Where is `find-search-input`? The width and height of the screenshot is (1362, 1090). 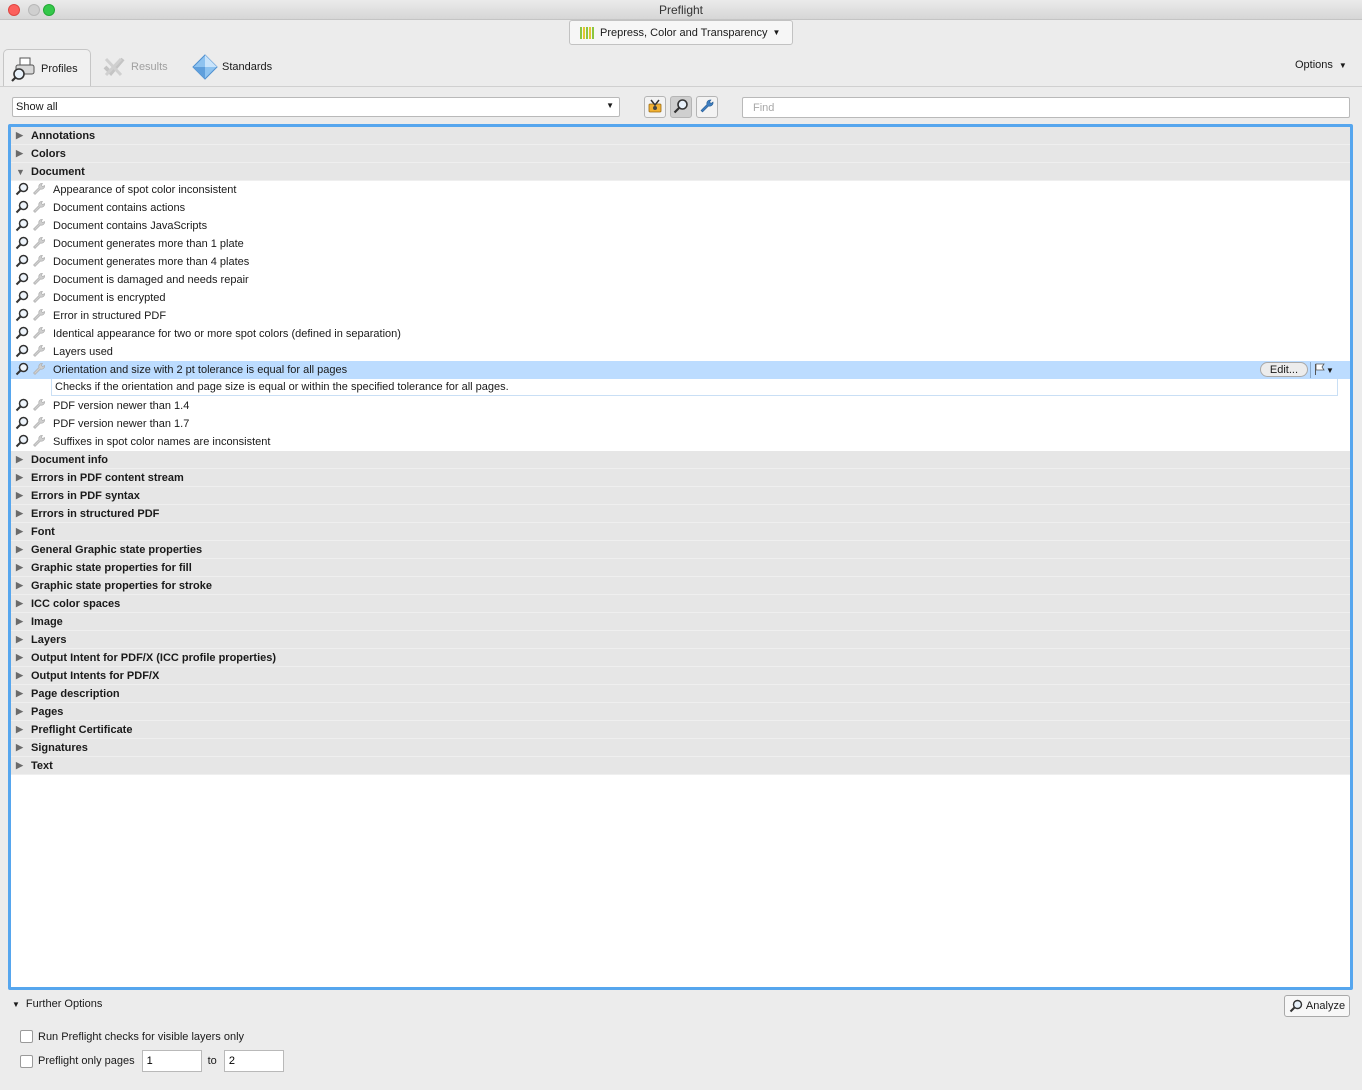
find-search-input is located at coordinates (1046, 107).